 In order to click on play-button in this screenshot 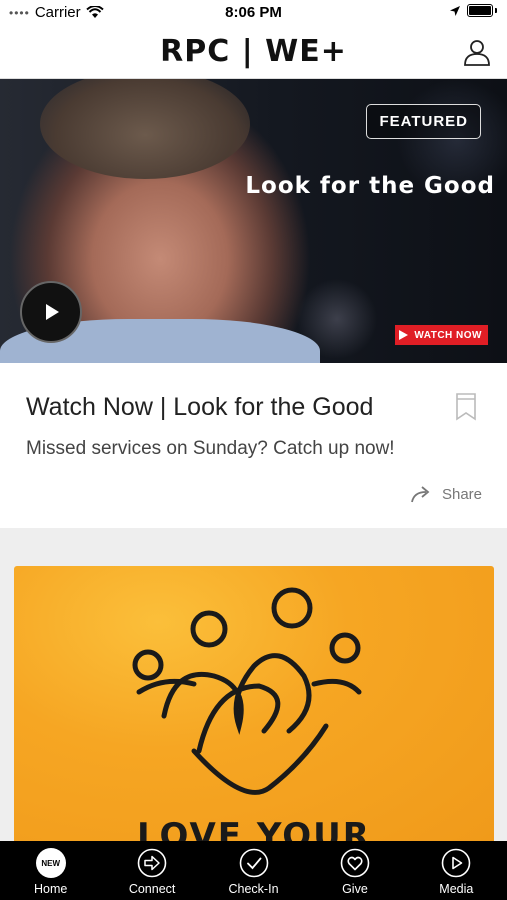, I will do `click(51, 312)`.